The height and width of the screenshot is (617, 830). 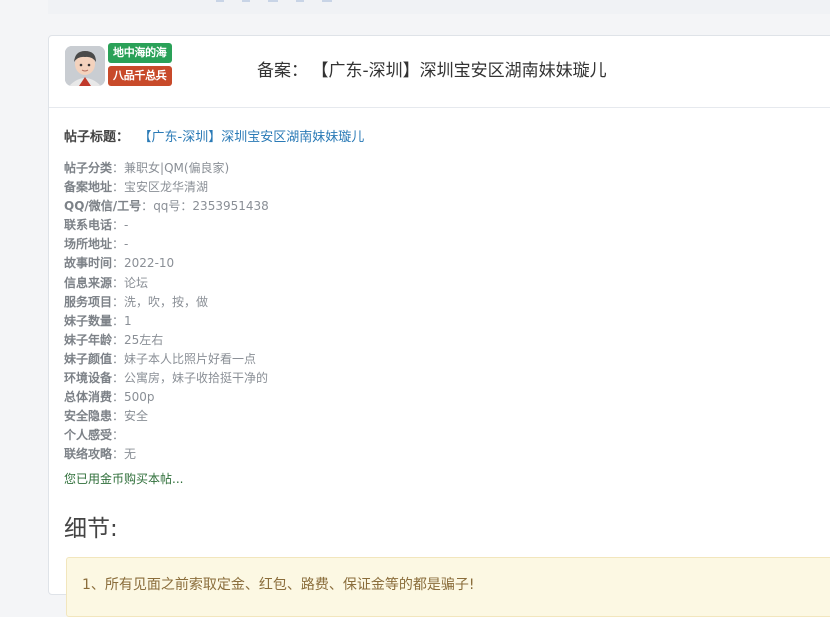 I want to click on info-value: 1, so click(x=128, y=320).